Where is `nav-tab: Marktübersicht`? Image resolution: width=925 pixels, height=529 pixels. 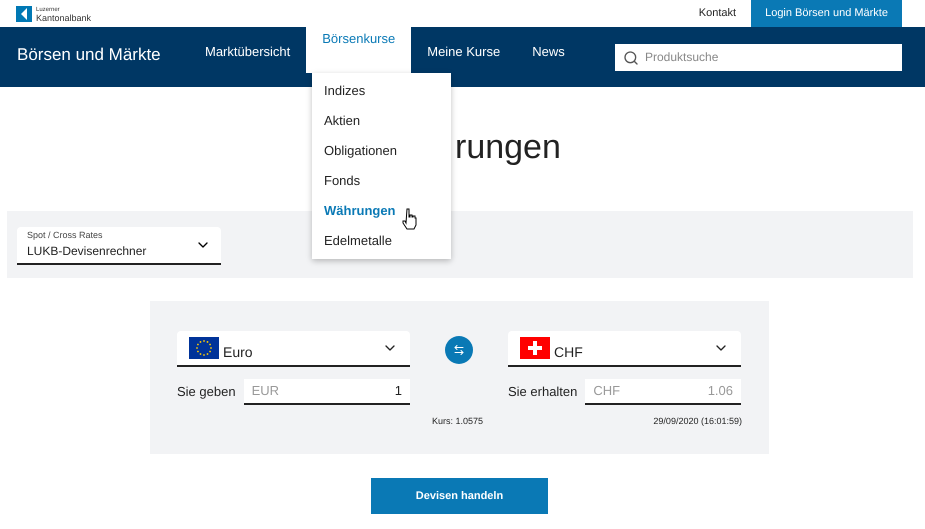 nav-tab: Marktübersicht is located at coordinates (247, 52).